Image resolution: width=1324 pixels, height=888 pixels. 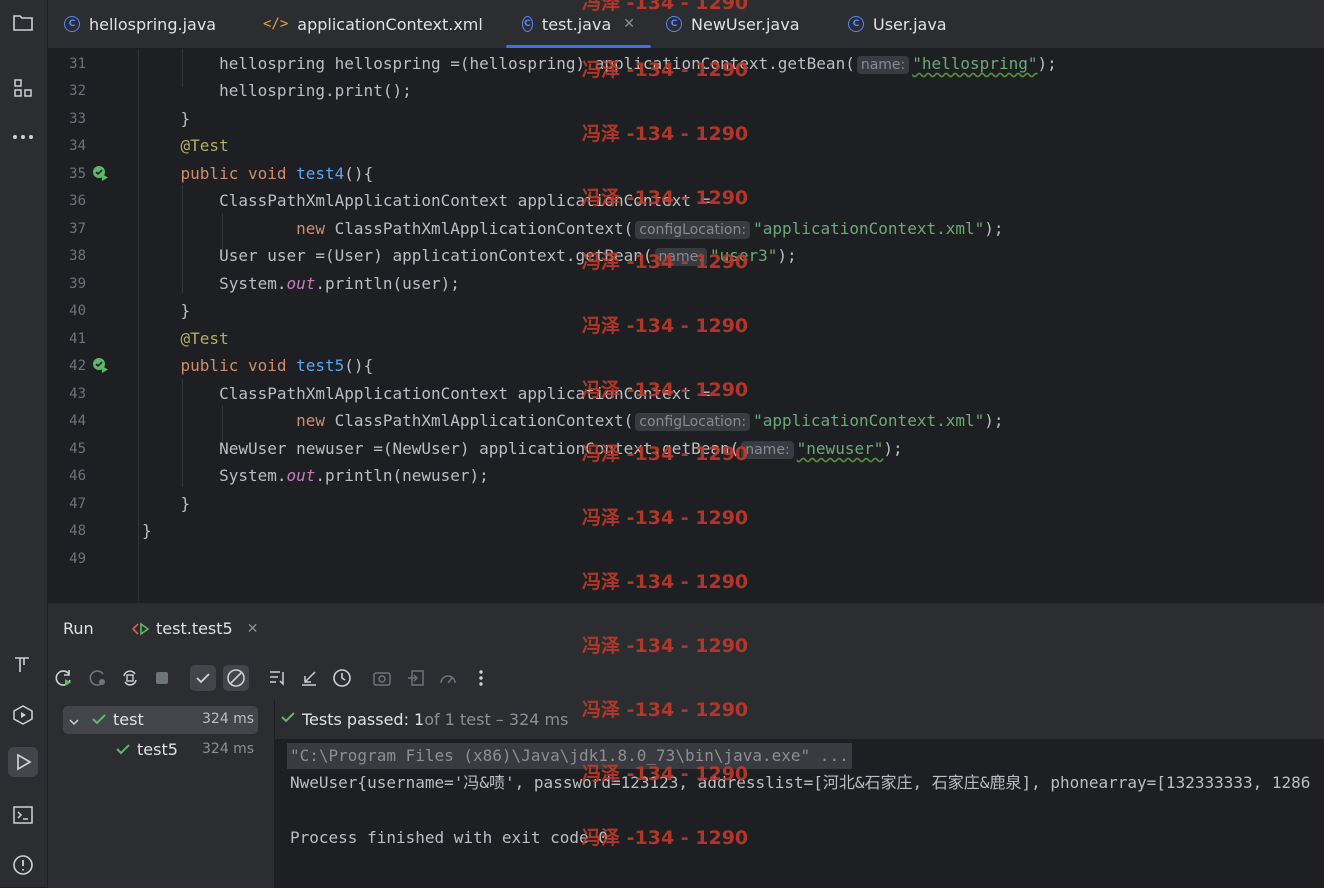 What do you see at coordinates (140, 24) in the screenshot?
I see `tab-hellospring: Chellospring.java` at bounding box center [140, 24].